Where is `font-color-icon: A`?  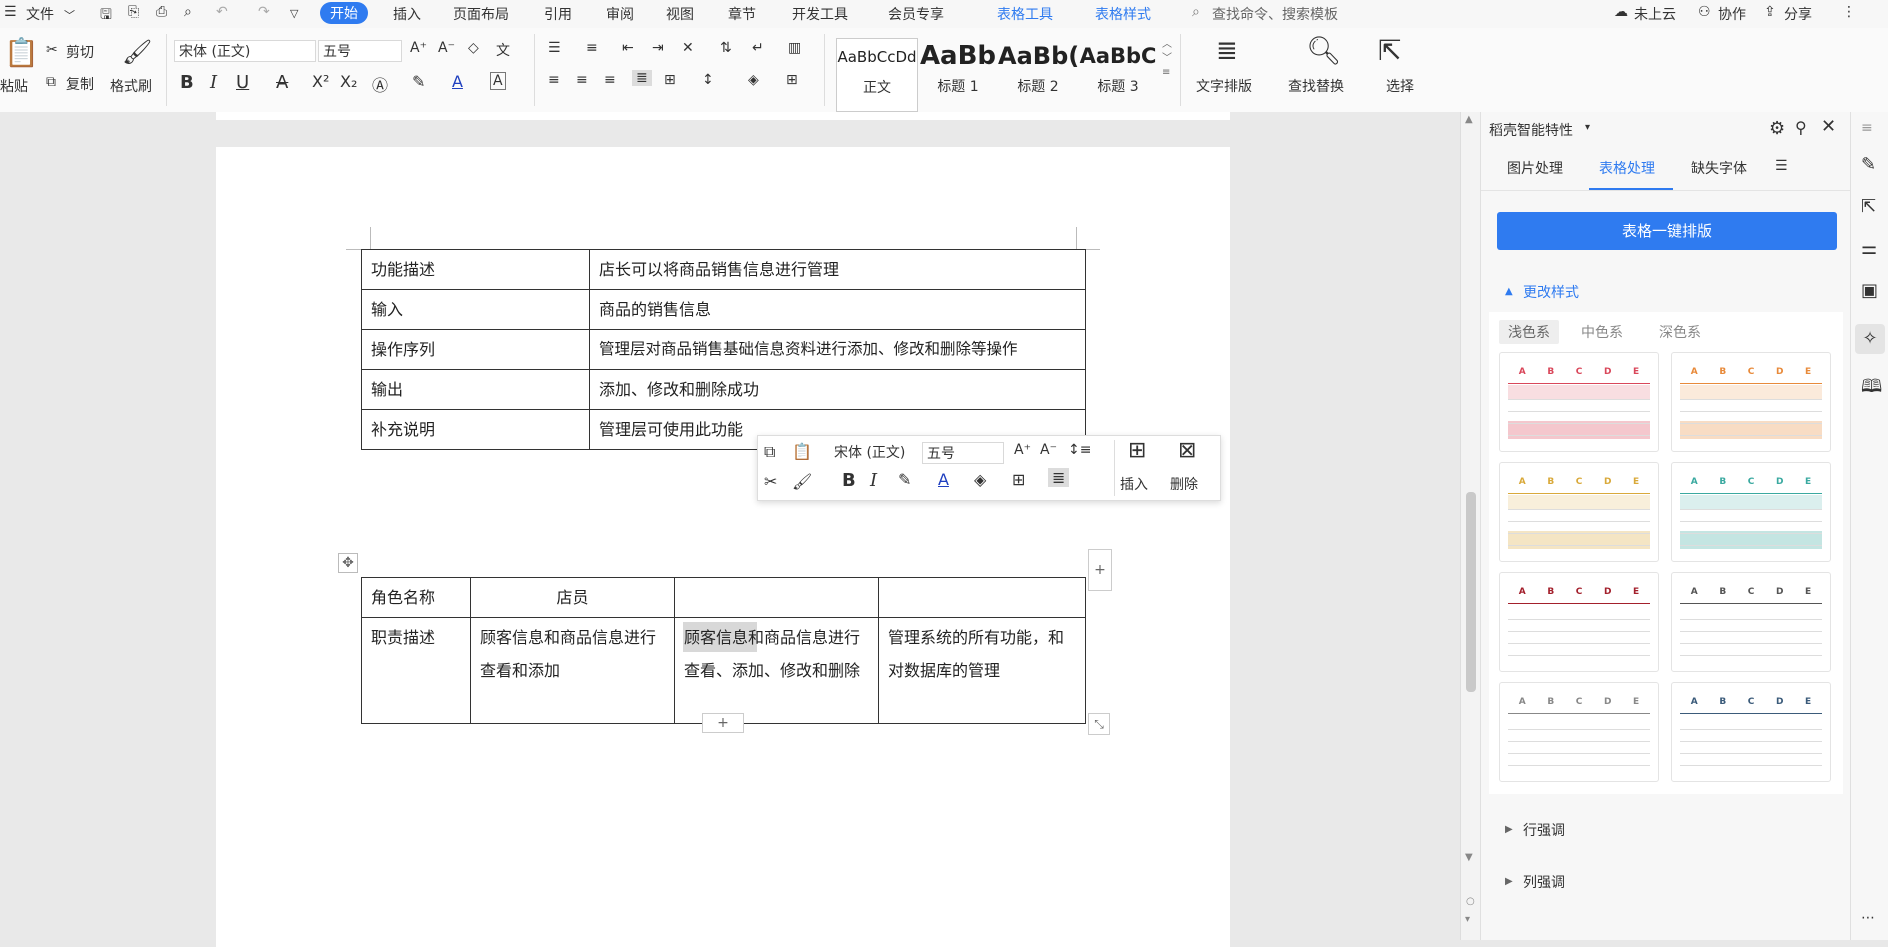 font-color-icon: A is located at coordinates (943, 479).